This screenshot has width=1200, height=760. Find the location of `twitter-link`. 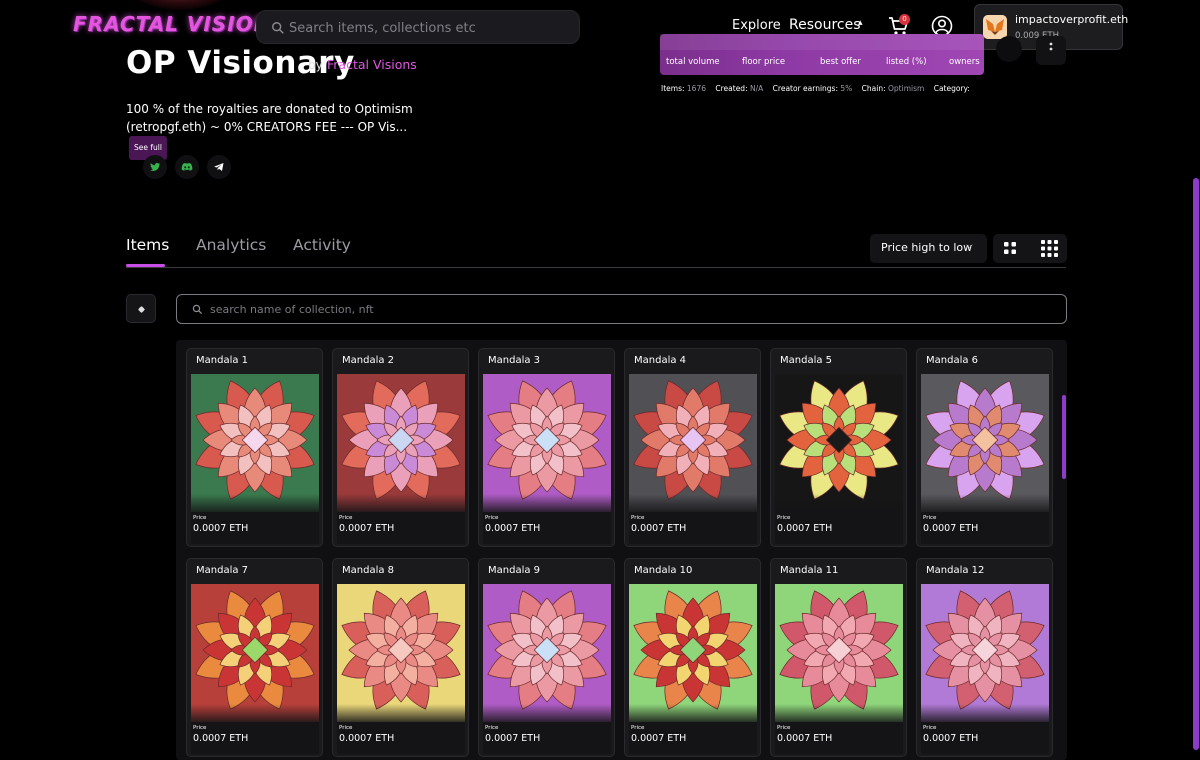

twitter-link is located at coordinates (155, 167).